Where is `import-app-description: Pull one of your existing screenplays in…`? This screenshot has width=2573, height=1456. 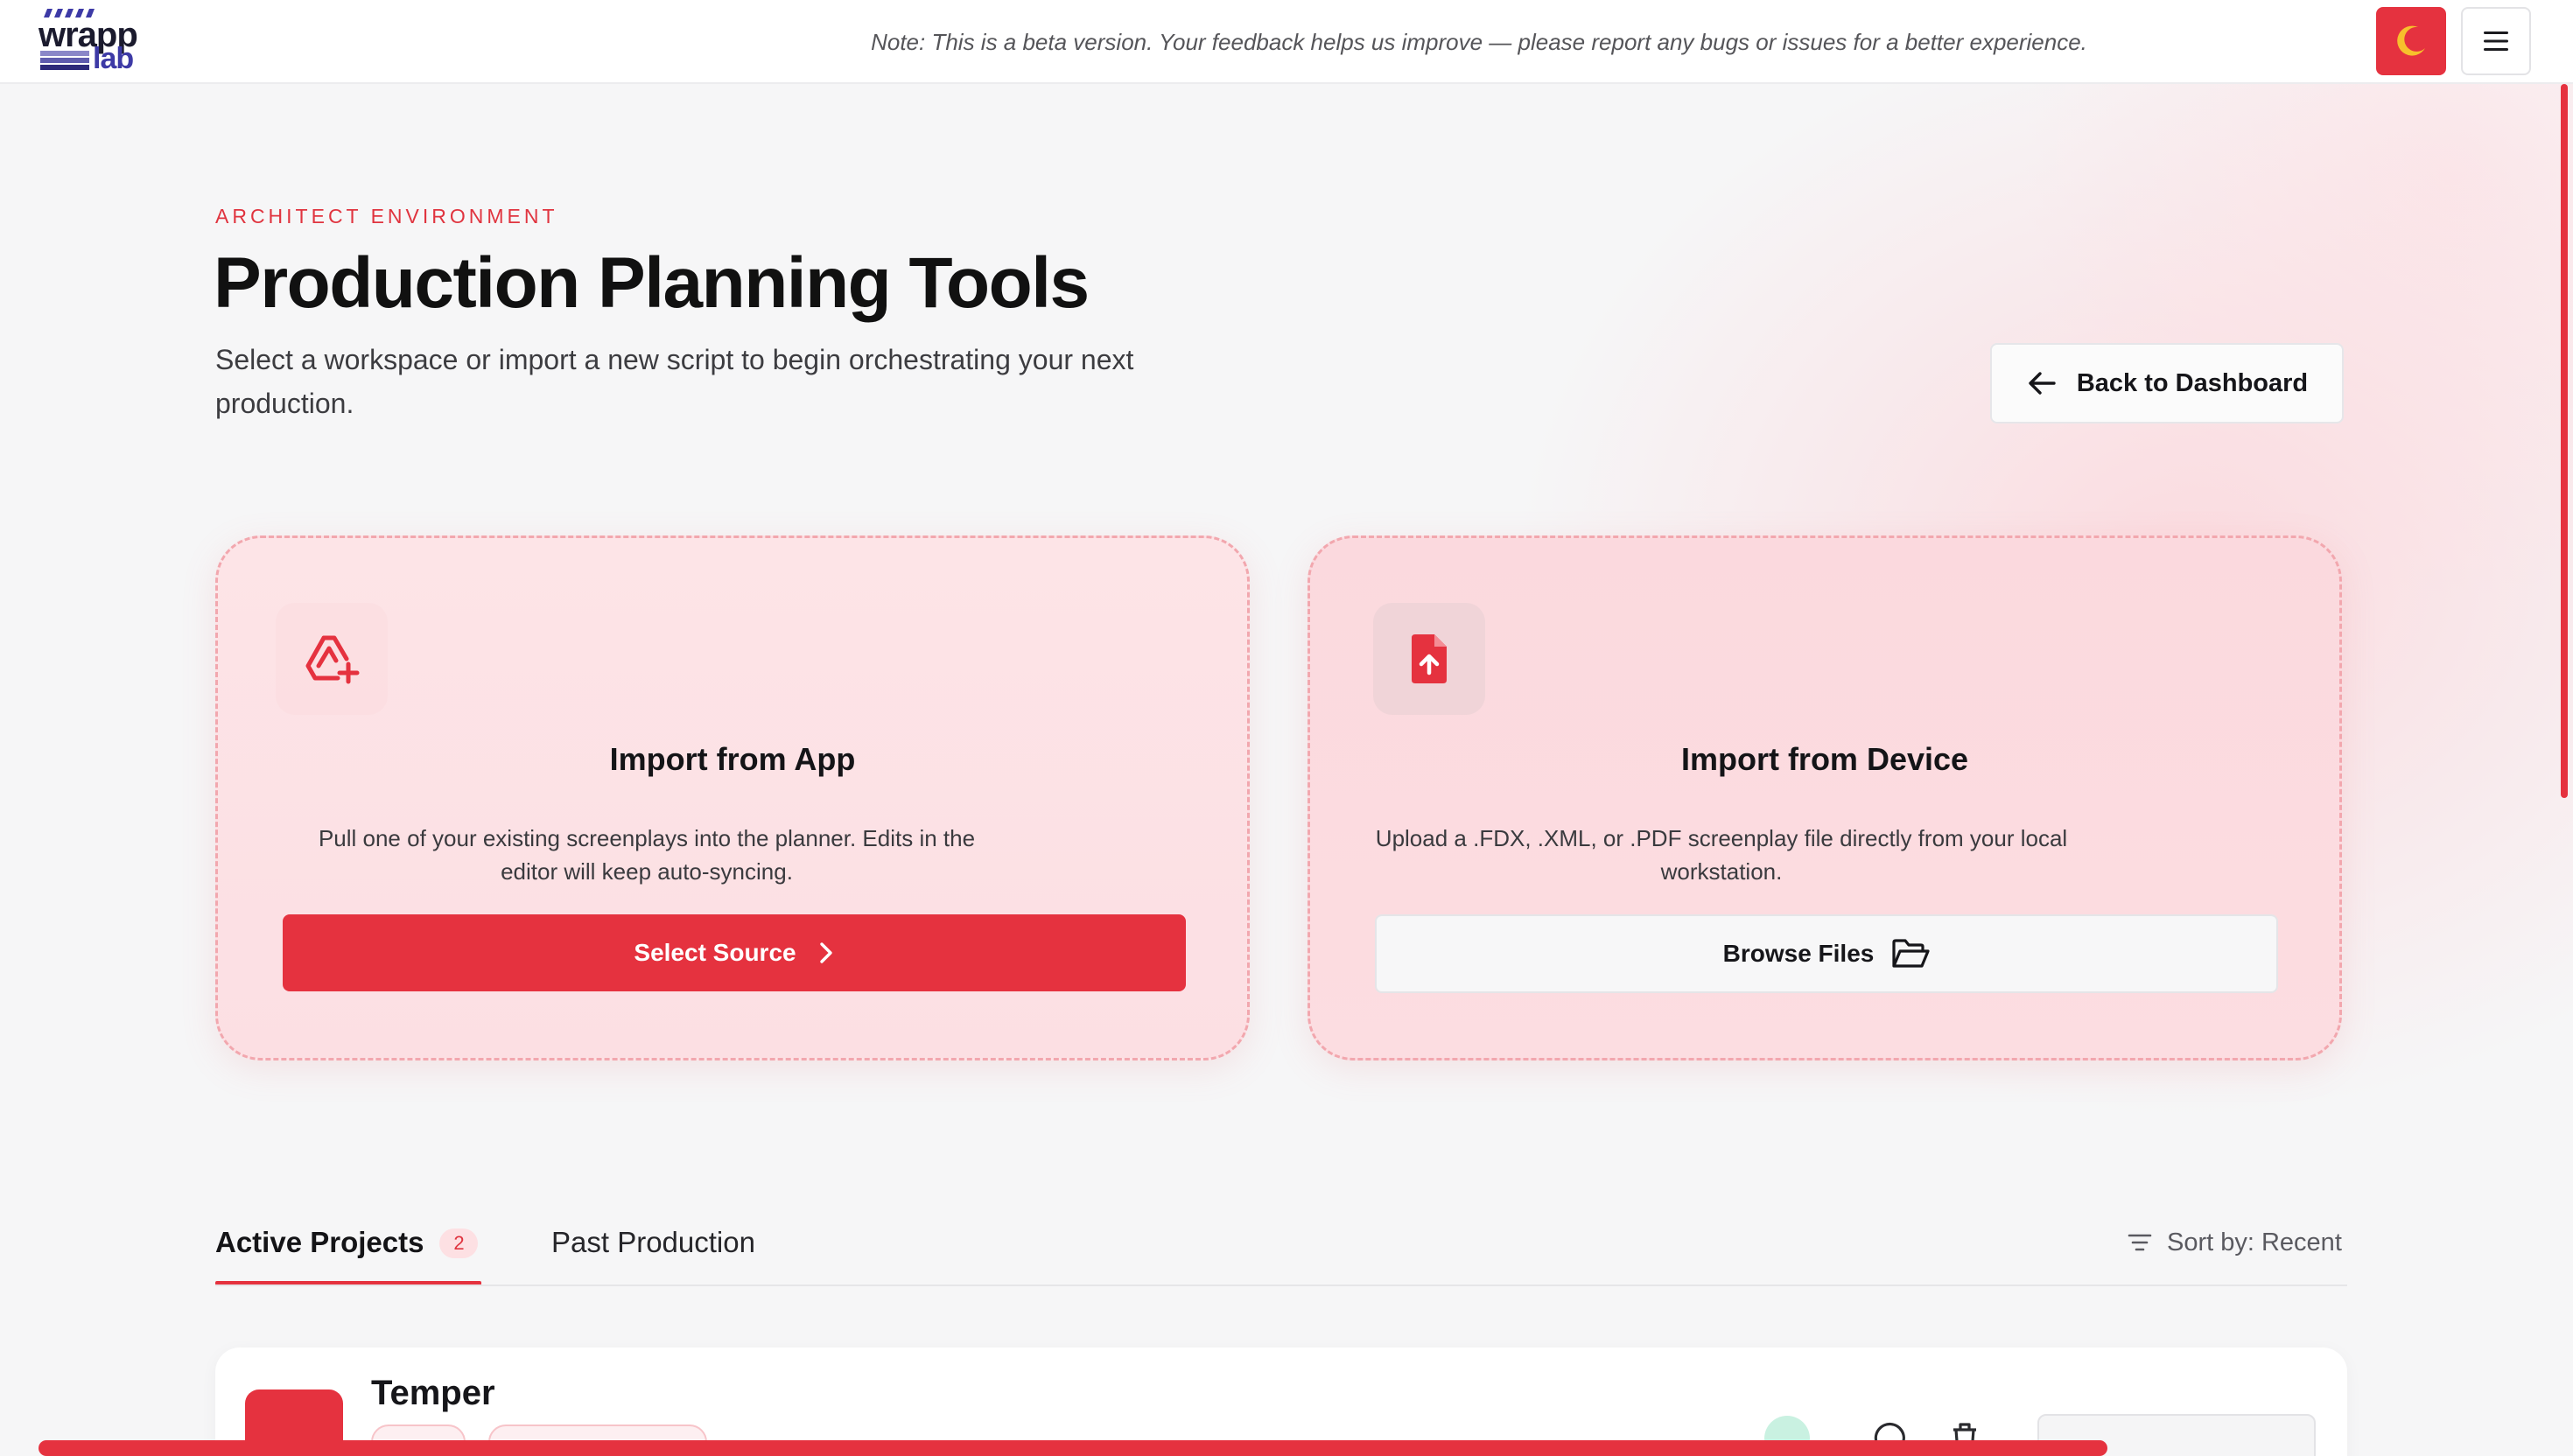
import-app-description: Pull one of your existing screenplays in… is located at coordinates (647, 855).